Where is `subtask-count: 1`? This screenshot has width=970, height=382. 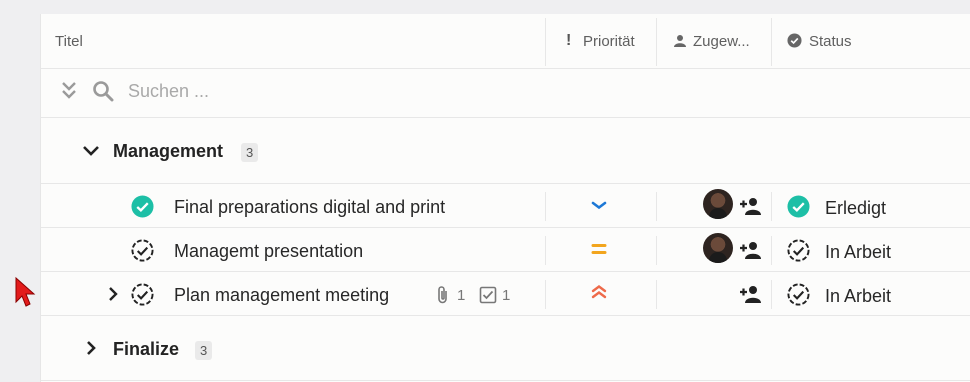
subtask-count: 1 is located at coordinates (506, 295).